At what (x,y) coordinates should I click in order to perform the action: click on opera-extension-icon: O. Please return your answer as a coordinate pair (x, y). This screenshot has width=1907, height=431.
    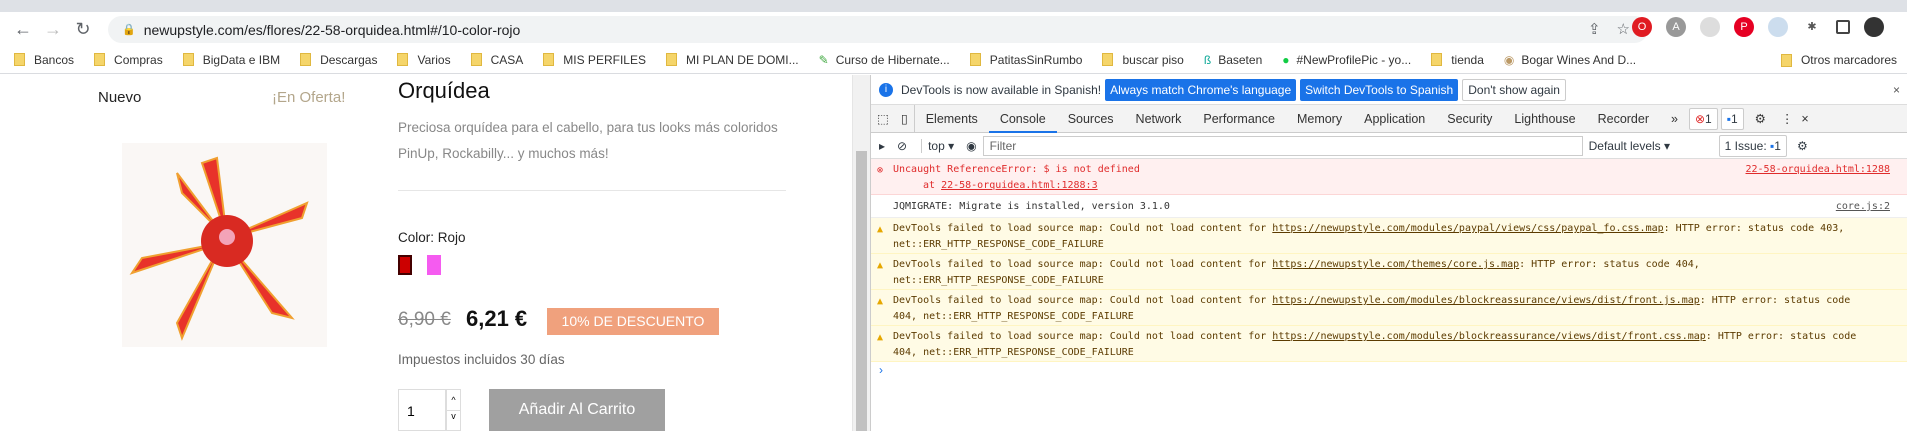
    Looking at the image, I should click on (1642, 27).